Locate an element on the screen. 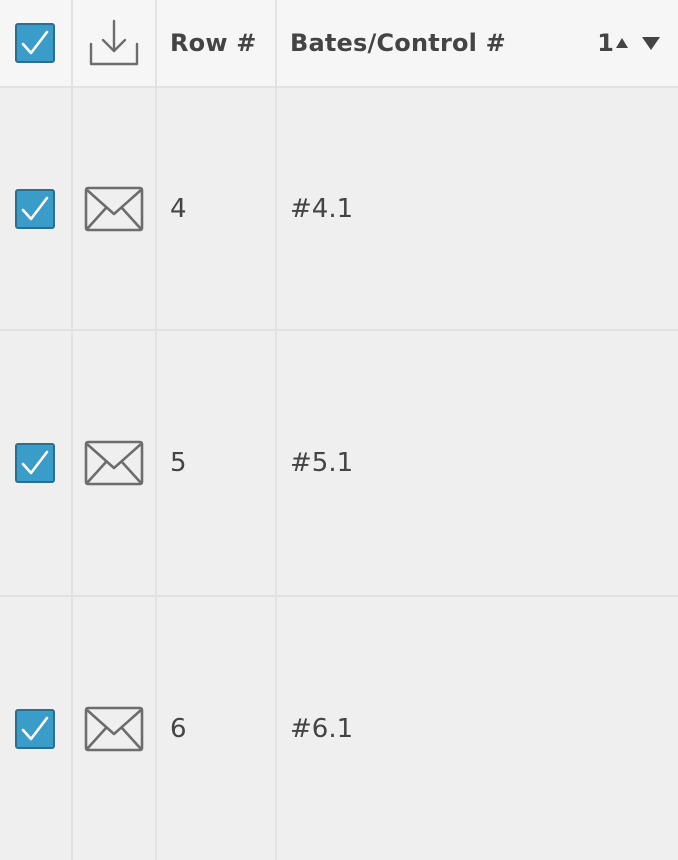  row-number-cell: 4 is located at coordinates (217, 208).